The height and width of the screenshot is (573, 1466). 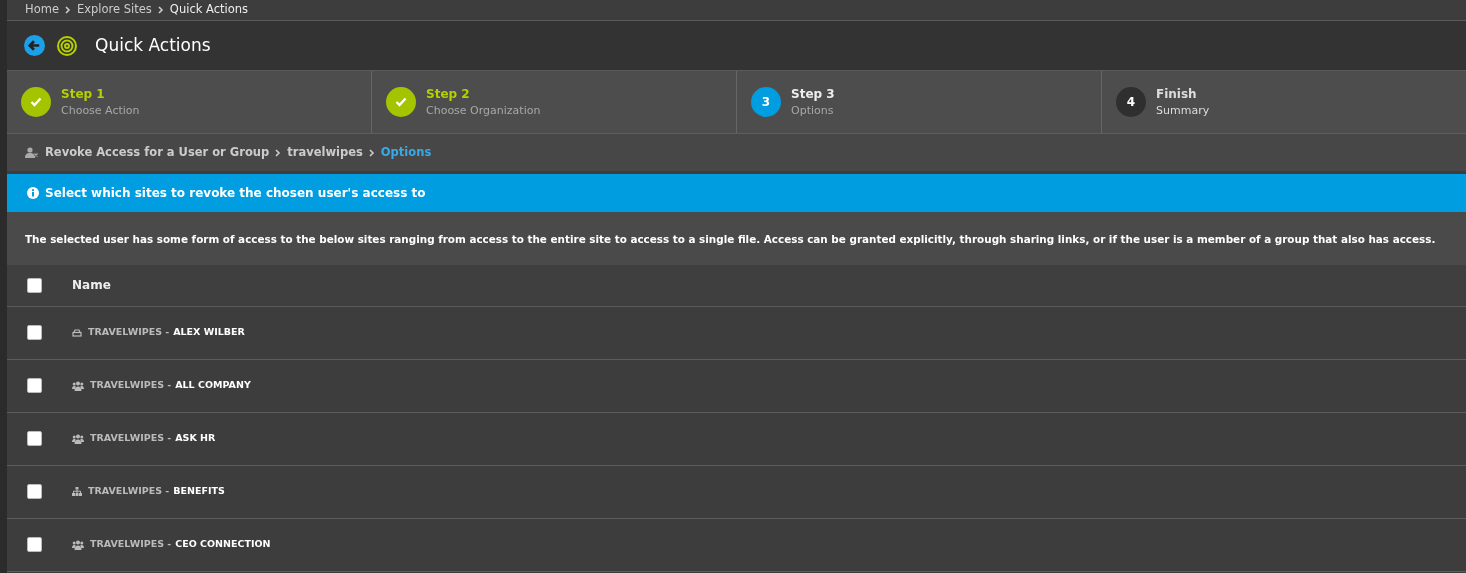 What do you see at coordinates (766, 102) in the screenshot?
I see `step-number: 3` at bounding box center [766, 102].